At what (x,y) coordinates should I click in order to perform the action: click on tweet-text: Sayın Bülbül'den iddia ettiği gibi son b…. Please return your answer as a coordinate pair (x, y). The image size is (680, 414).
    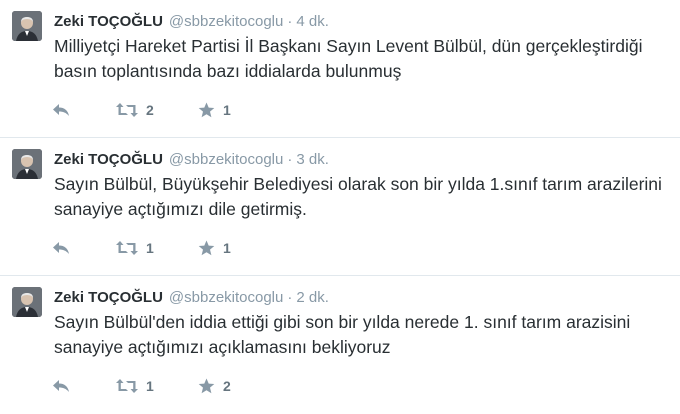
    Looking at the image, I should click on (342, 334).